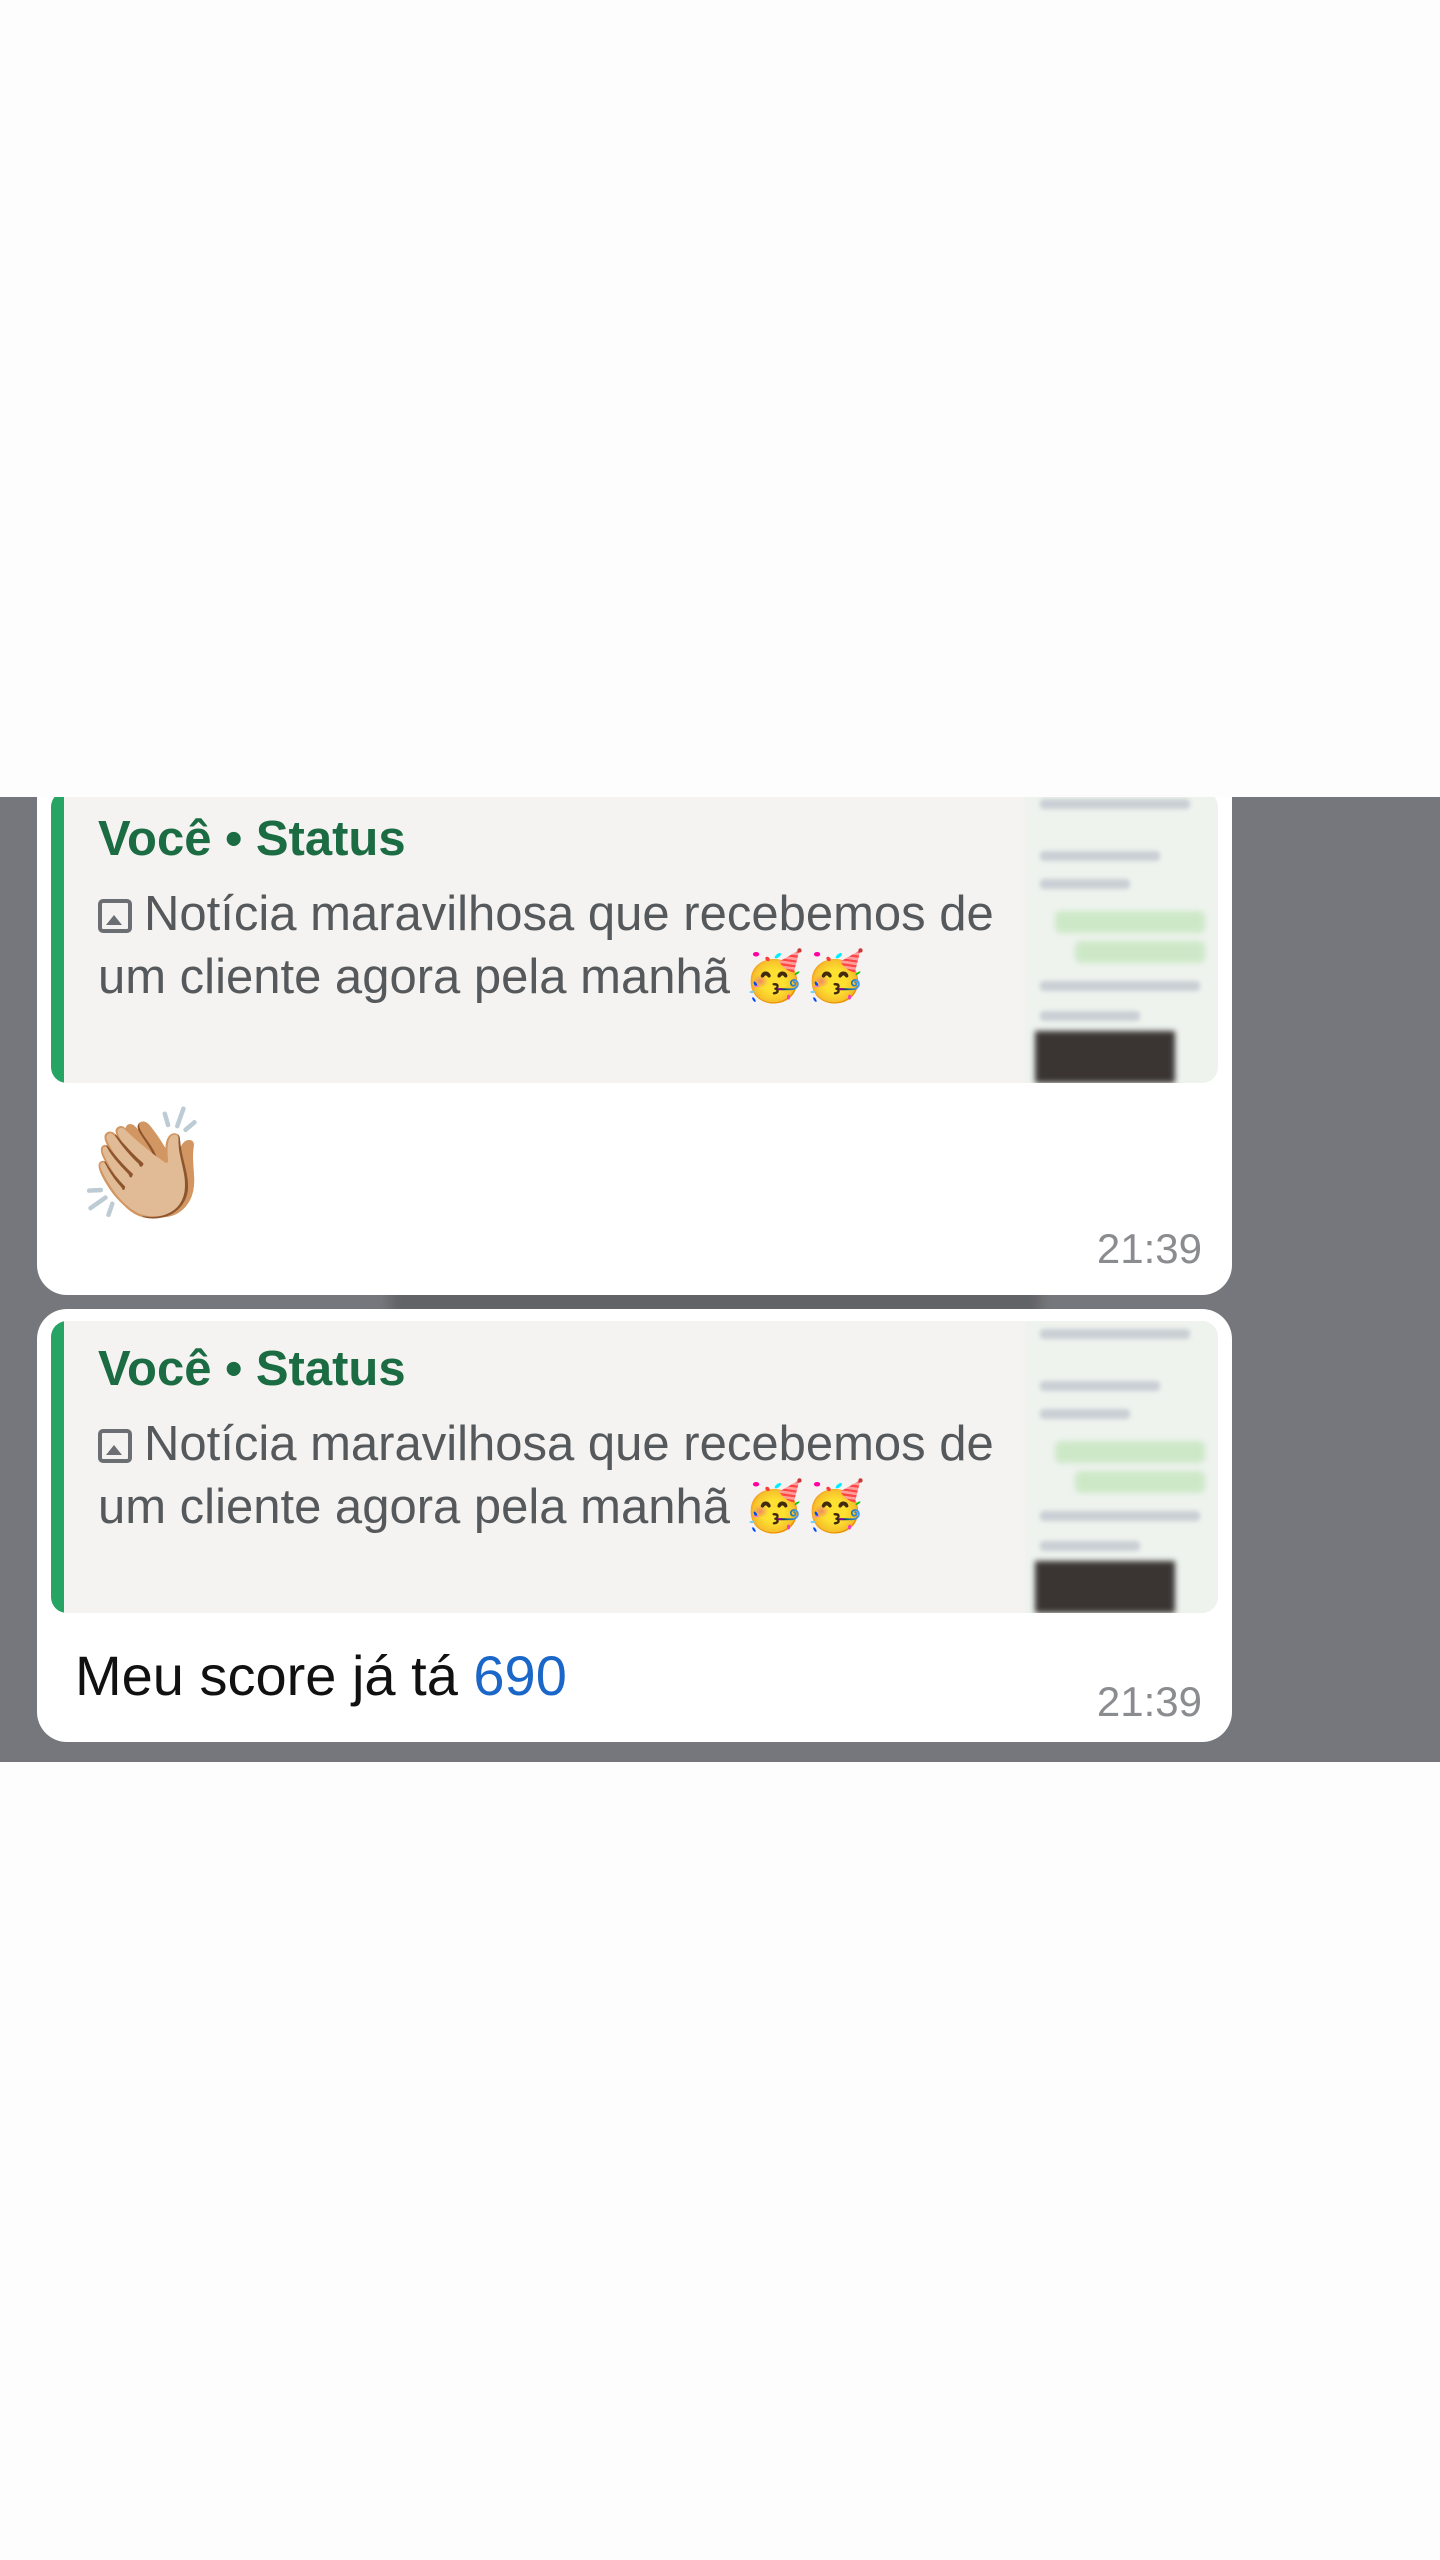 The image size is (1440, 2560). Describe the element at coordinates (145, 1166) in the screenshot. I see `clapping-hands-emoji: 👏🏼` at that location.